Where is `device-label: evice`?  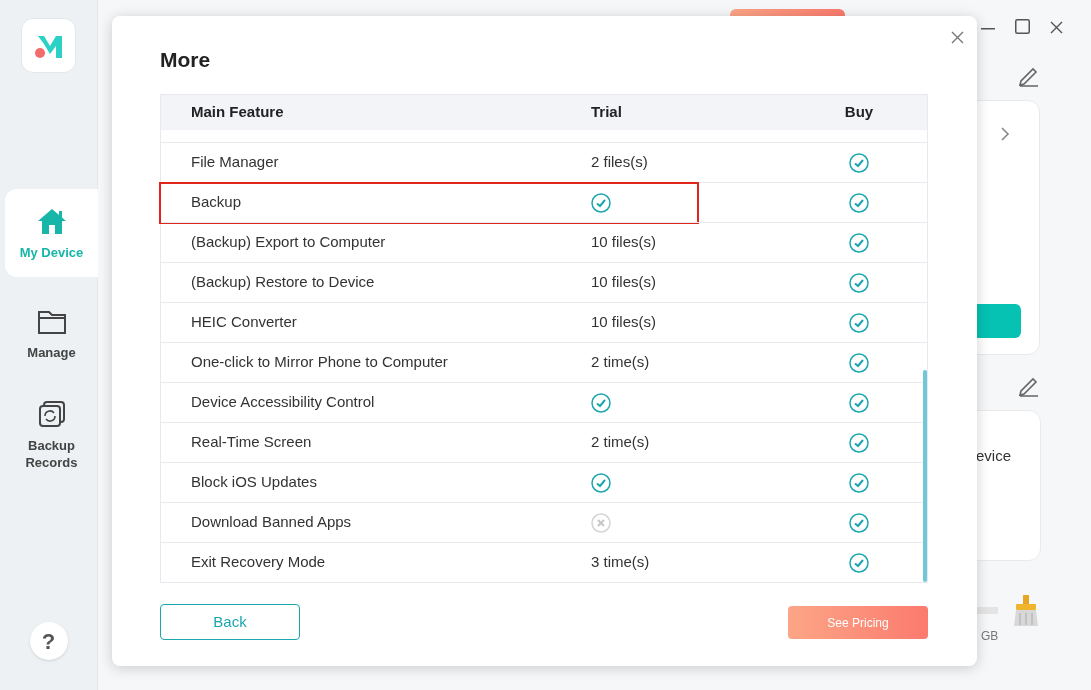 device-label: evice is located at coordinates (994, 456).